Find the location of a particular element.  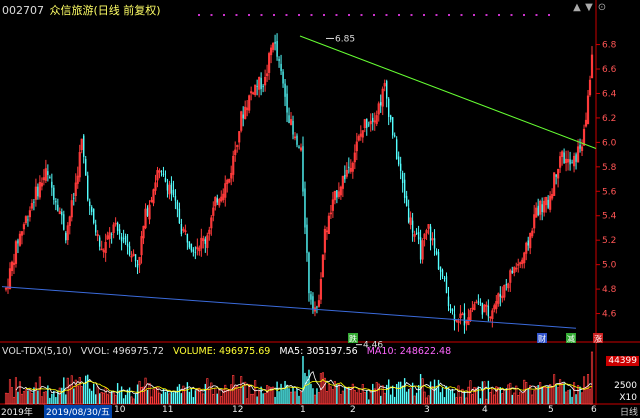

event-tag-0: 跌 is located at coordinates (353, 339).